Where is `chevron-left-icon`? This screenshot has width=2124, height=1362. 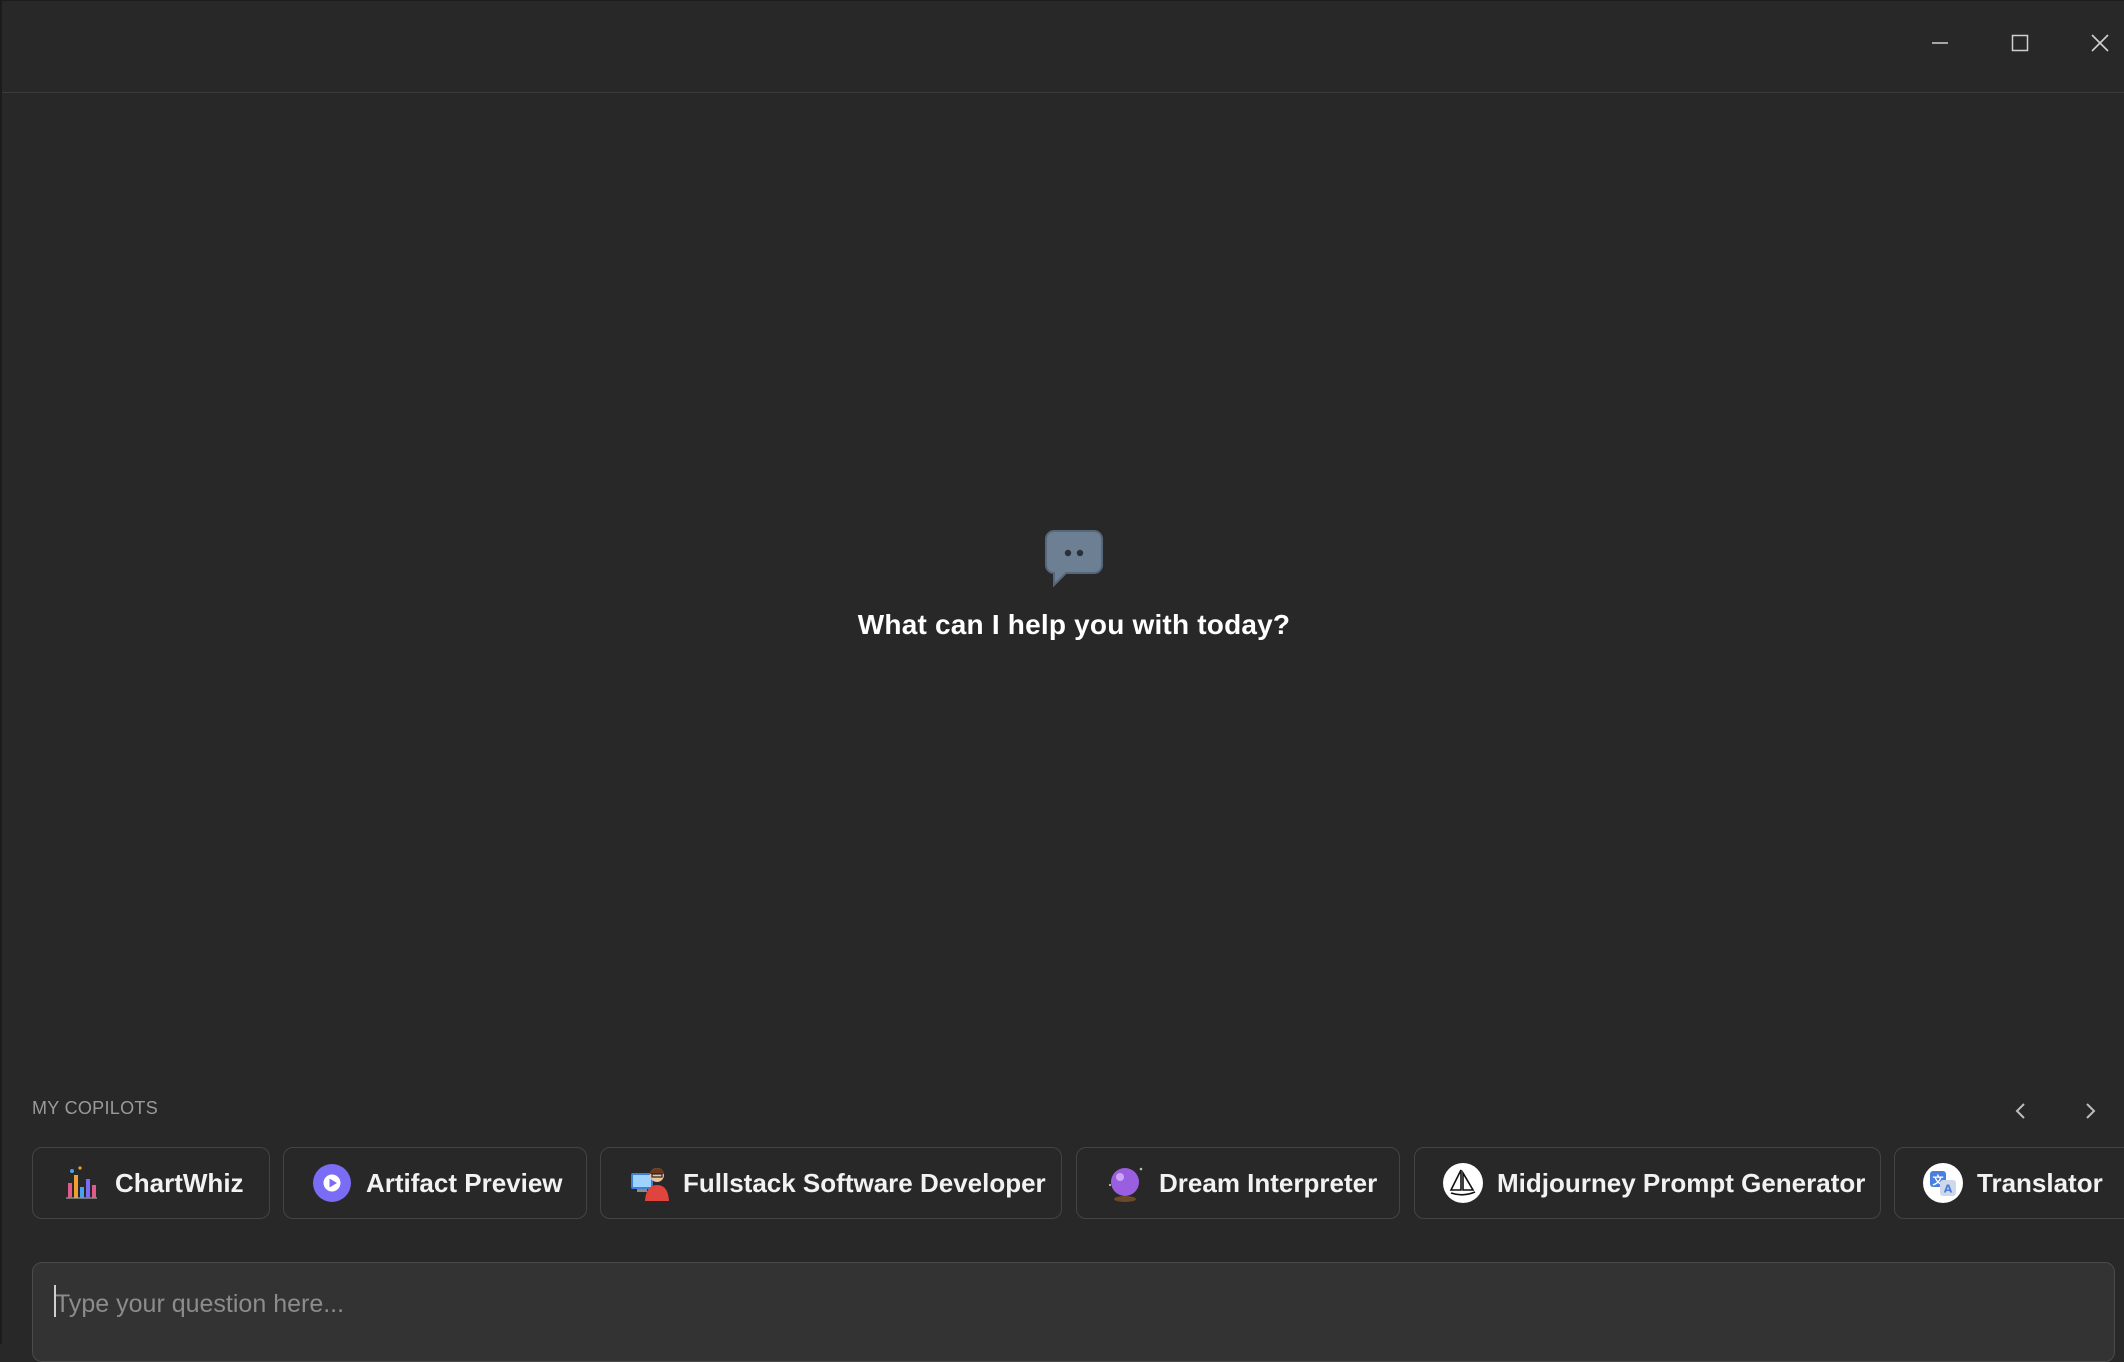 chevron-left-icon is located at coordinates (2020, 1111).